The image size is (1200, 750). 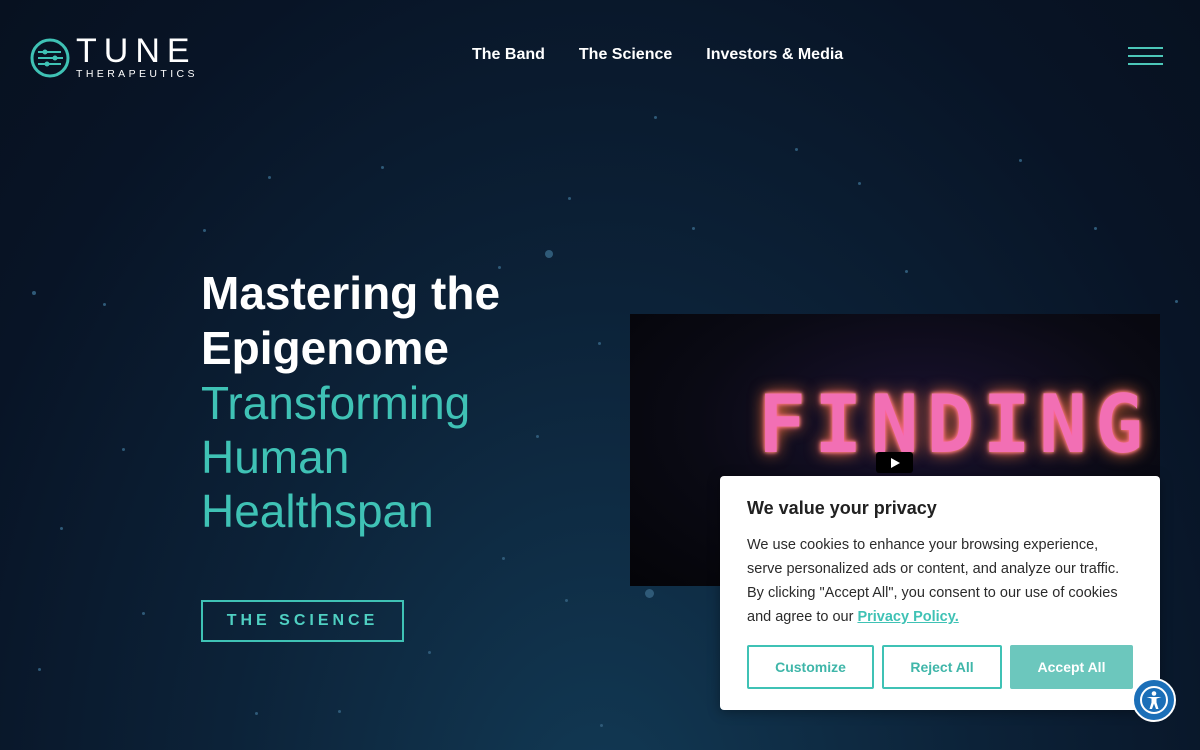 I want to click on accessibility-figure-icon, so click(x=1154, y=700).